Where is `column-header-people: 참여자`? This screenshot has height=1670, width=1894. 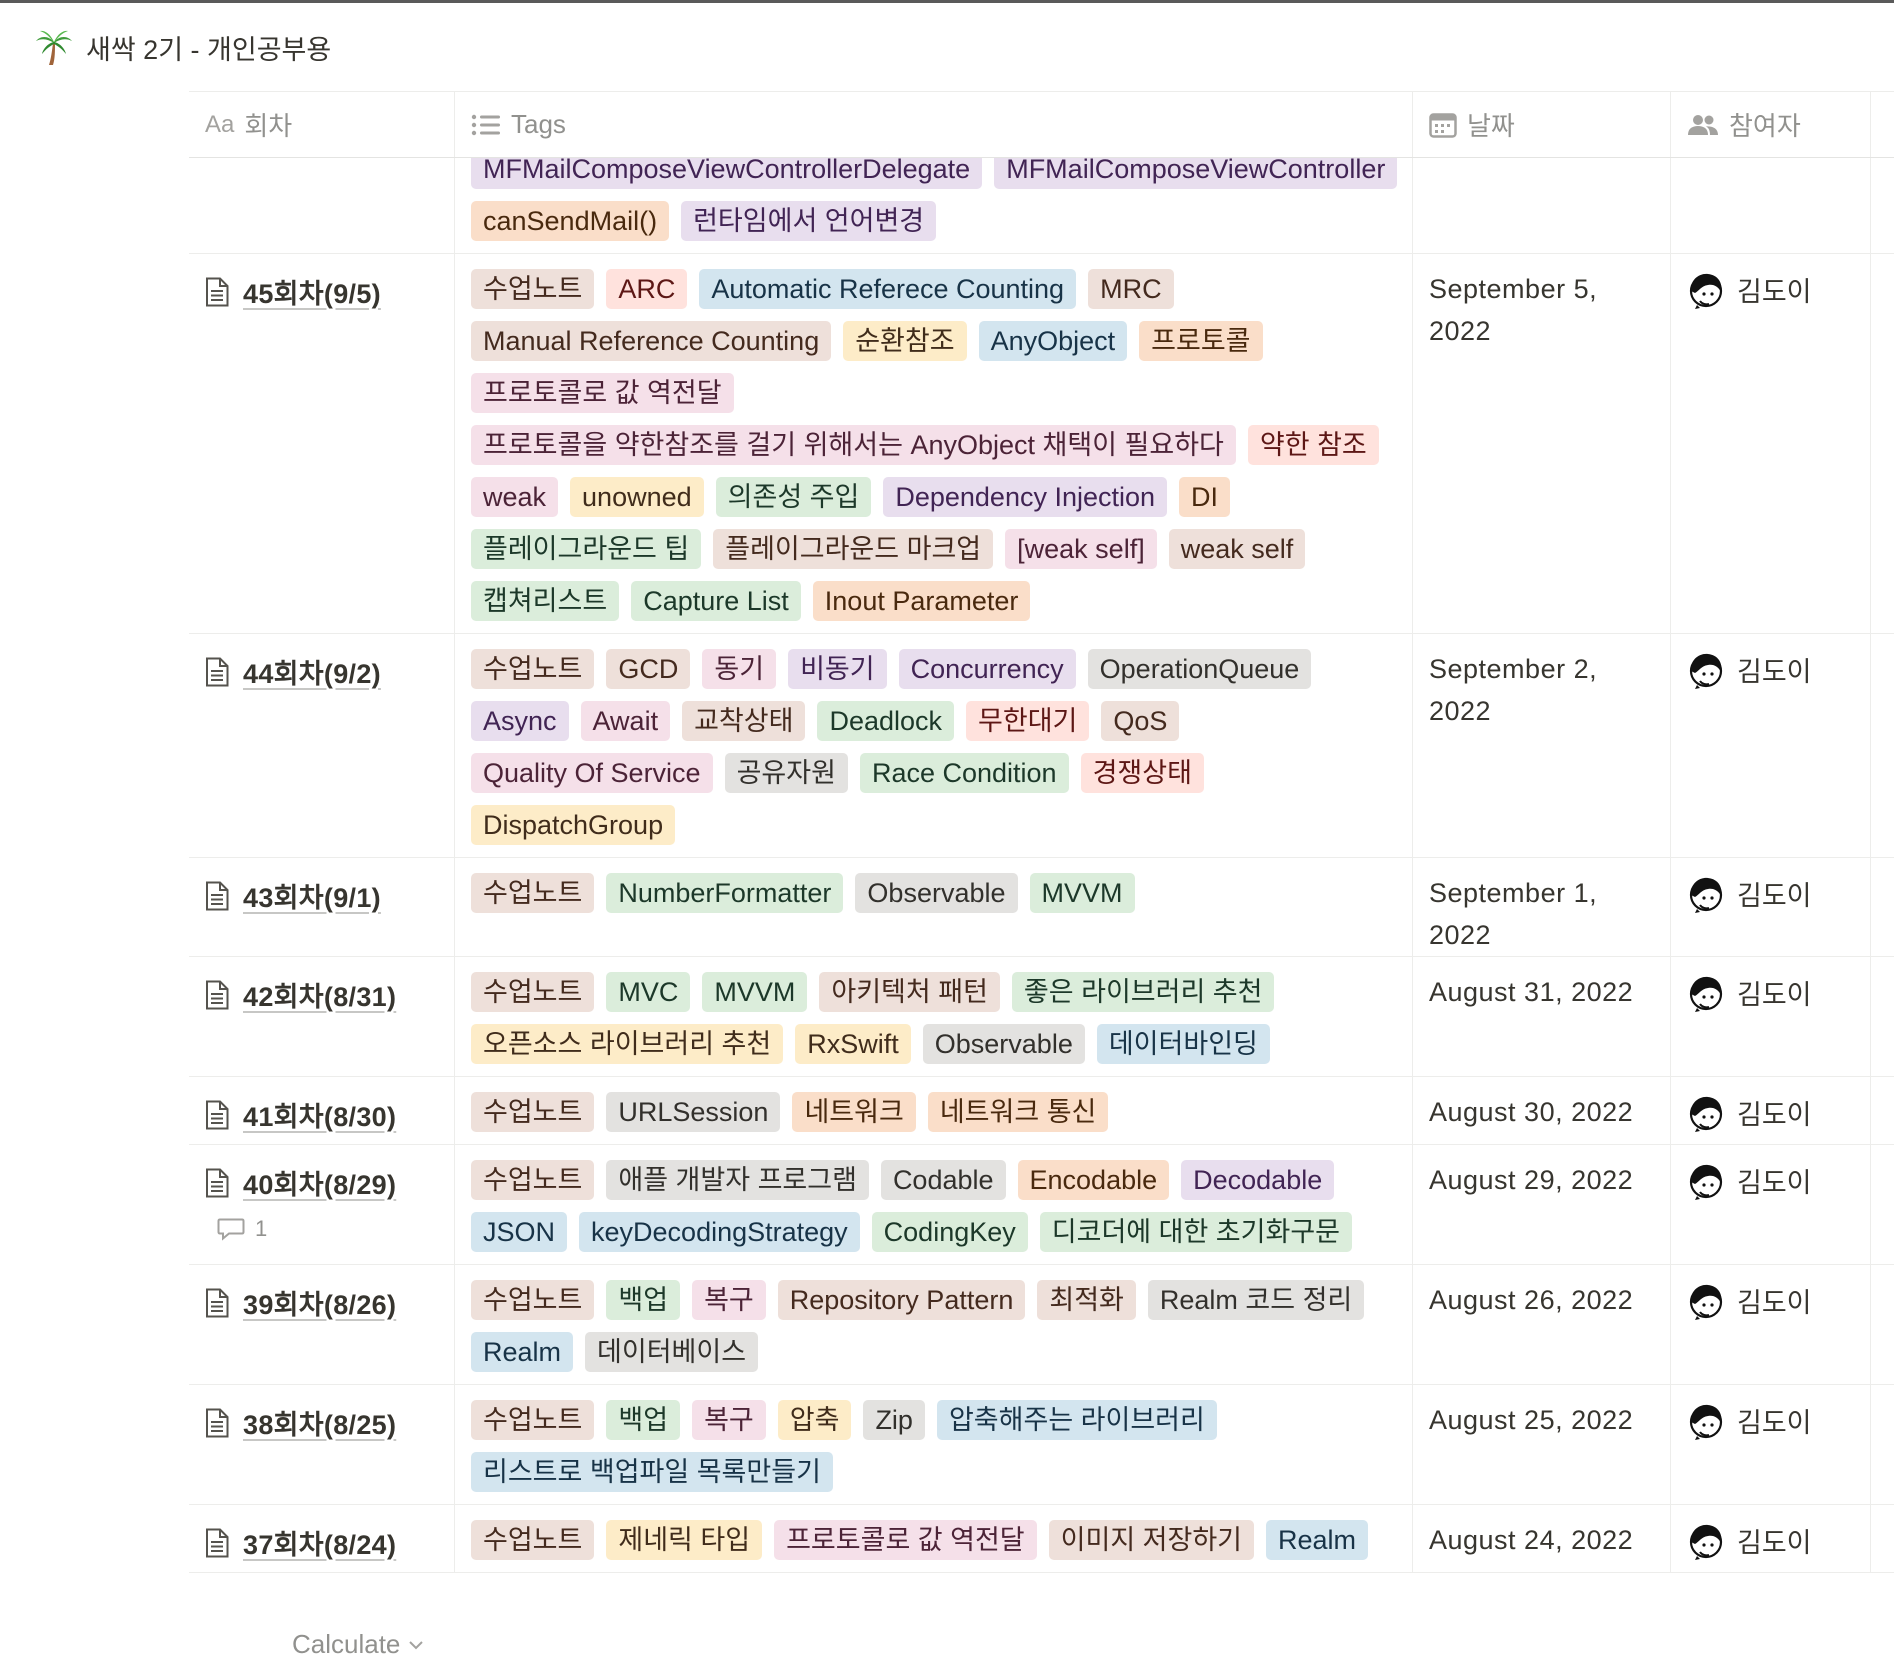
column-header-people: 참여자 is located at coordinates (1771, 124).